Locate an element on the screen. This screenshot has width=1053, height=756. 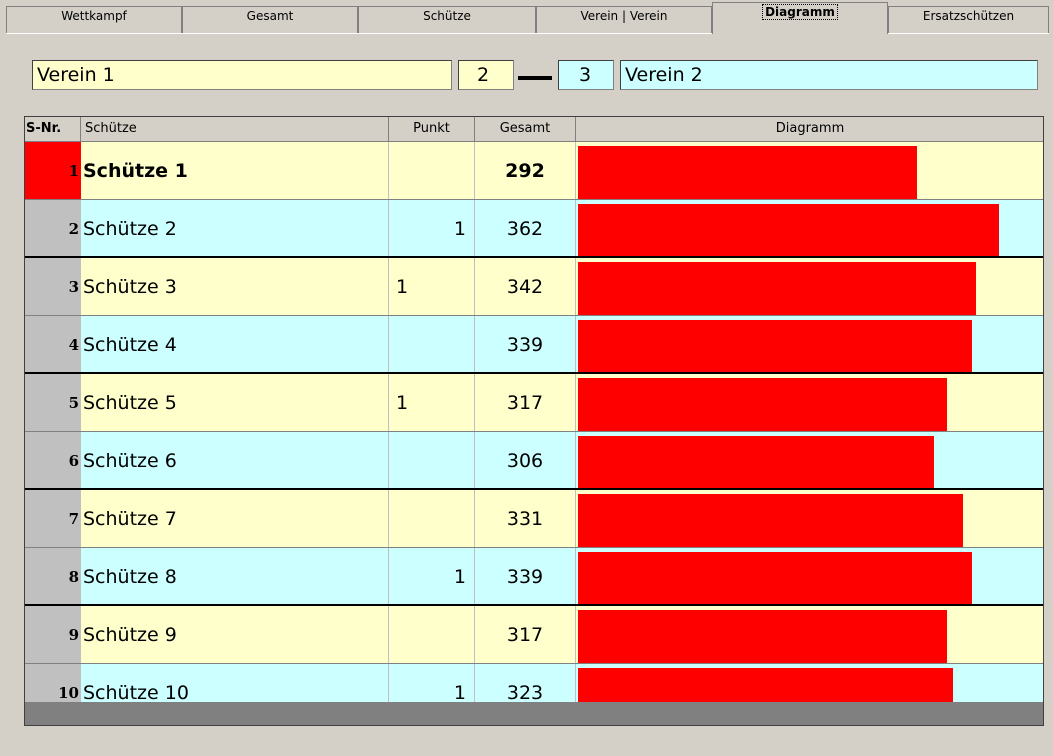
row-number: 9 is located at coordinates (53, 635).